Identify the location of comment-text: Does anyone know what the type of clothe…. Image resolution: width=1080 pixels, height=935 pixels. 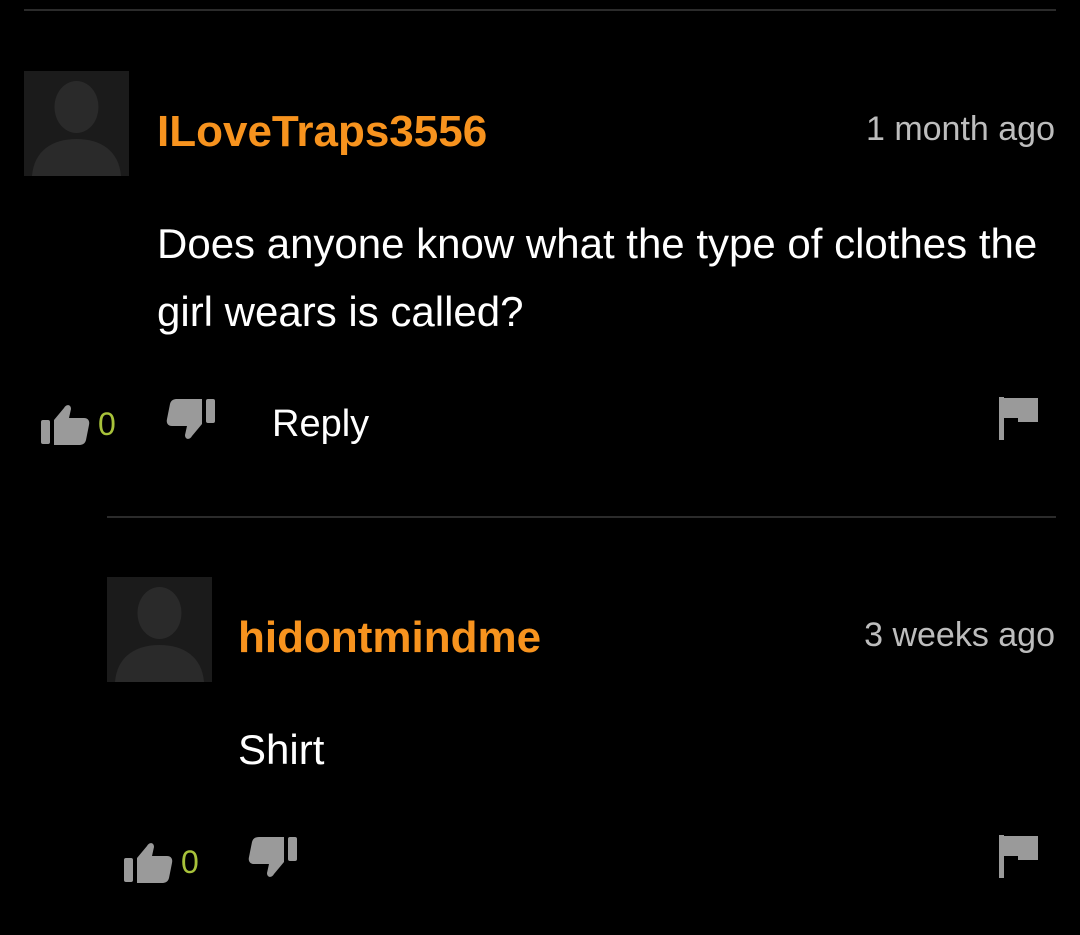
(597, 277).